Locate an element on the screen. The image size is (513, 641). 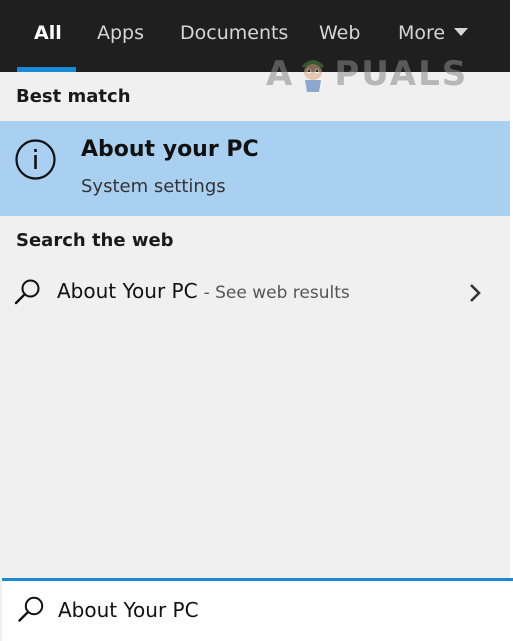
mascot-icon is located at coordinates (313, 76).